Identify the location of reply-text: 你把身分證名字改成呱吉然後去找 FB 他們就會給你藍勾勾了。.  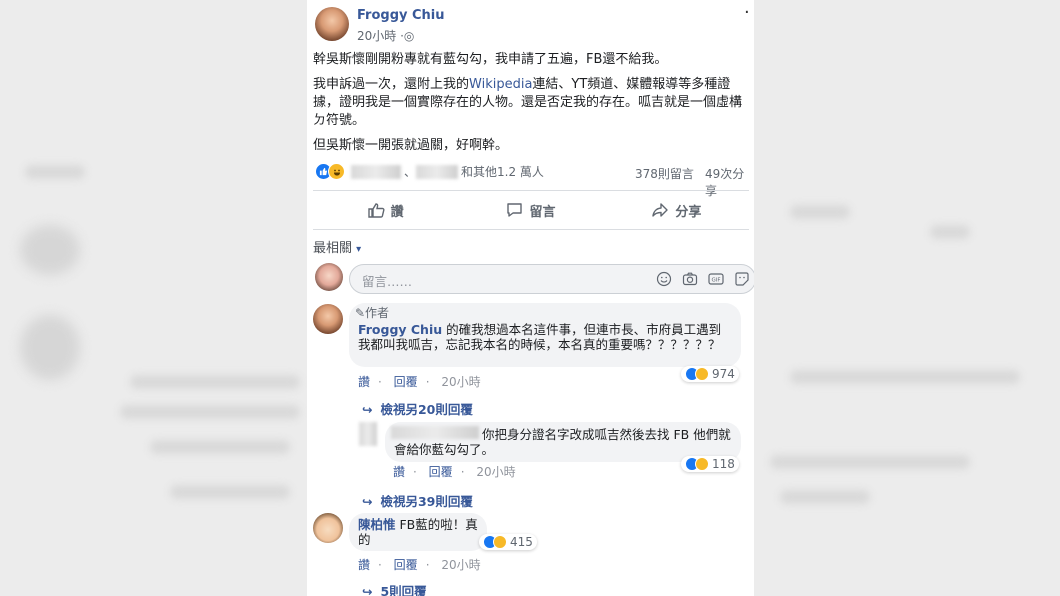
(562, 442).